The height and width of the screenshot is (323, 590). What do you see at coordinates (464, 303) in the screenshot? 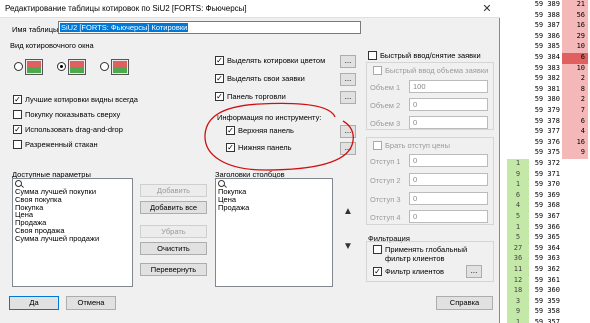
I see `help-button: Справка` at bounding box center [464, 303].